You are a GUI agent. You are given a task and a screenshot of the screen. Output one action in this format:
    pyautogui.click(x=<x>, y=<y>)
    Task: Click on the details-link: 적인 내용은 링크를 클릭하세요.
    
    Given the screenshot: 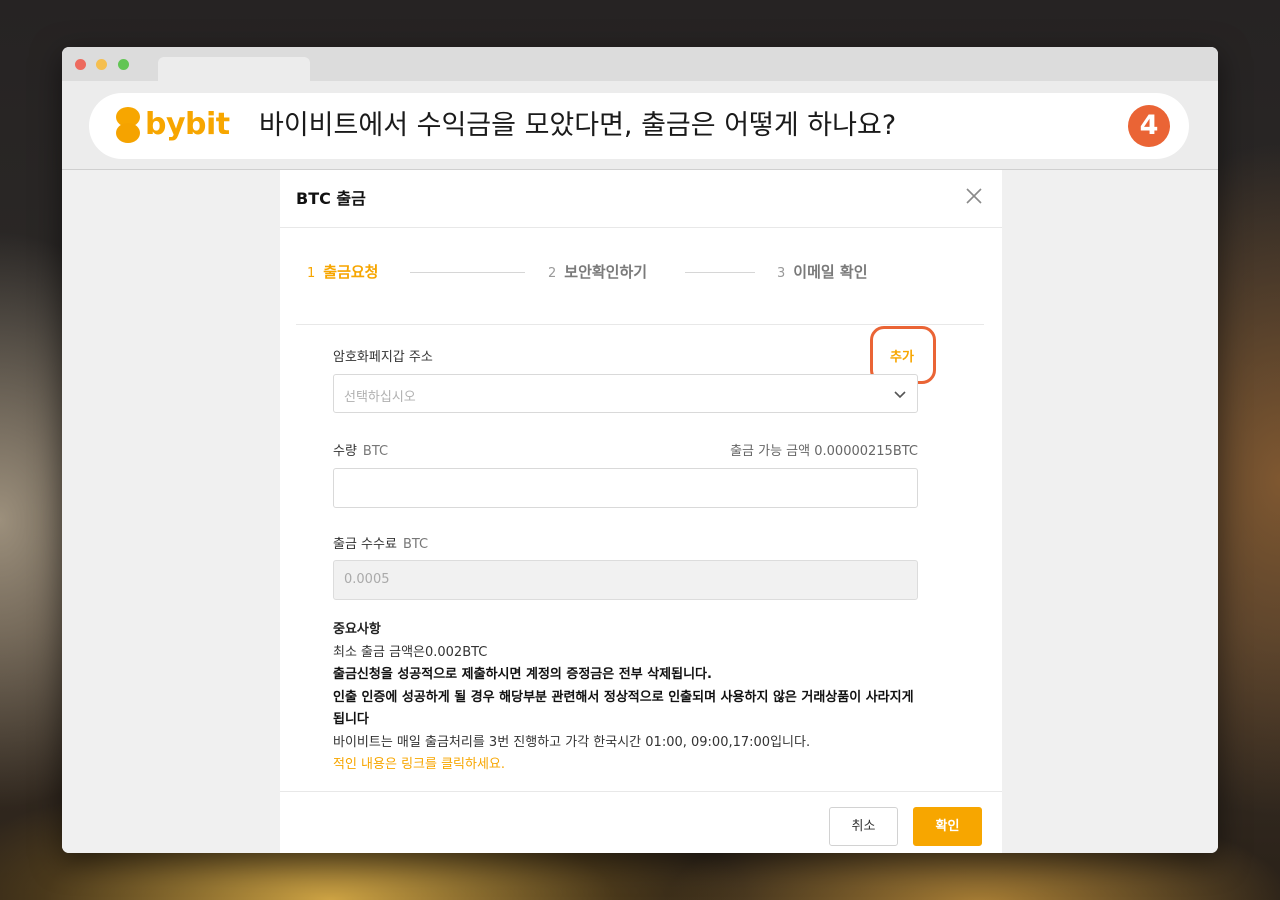 What is the action you would take?
    pyautogui.click(x=628, y=765)
    